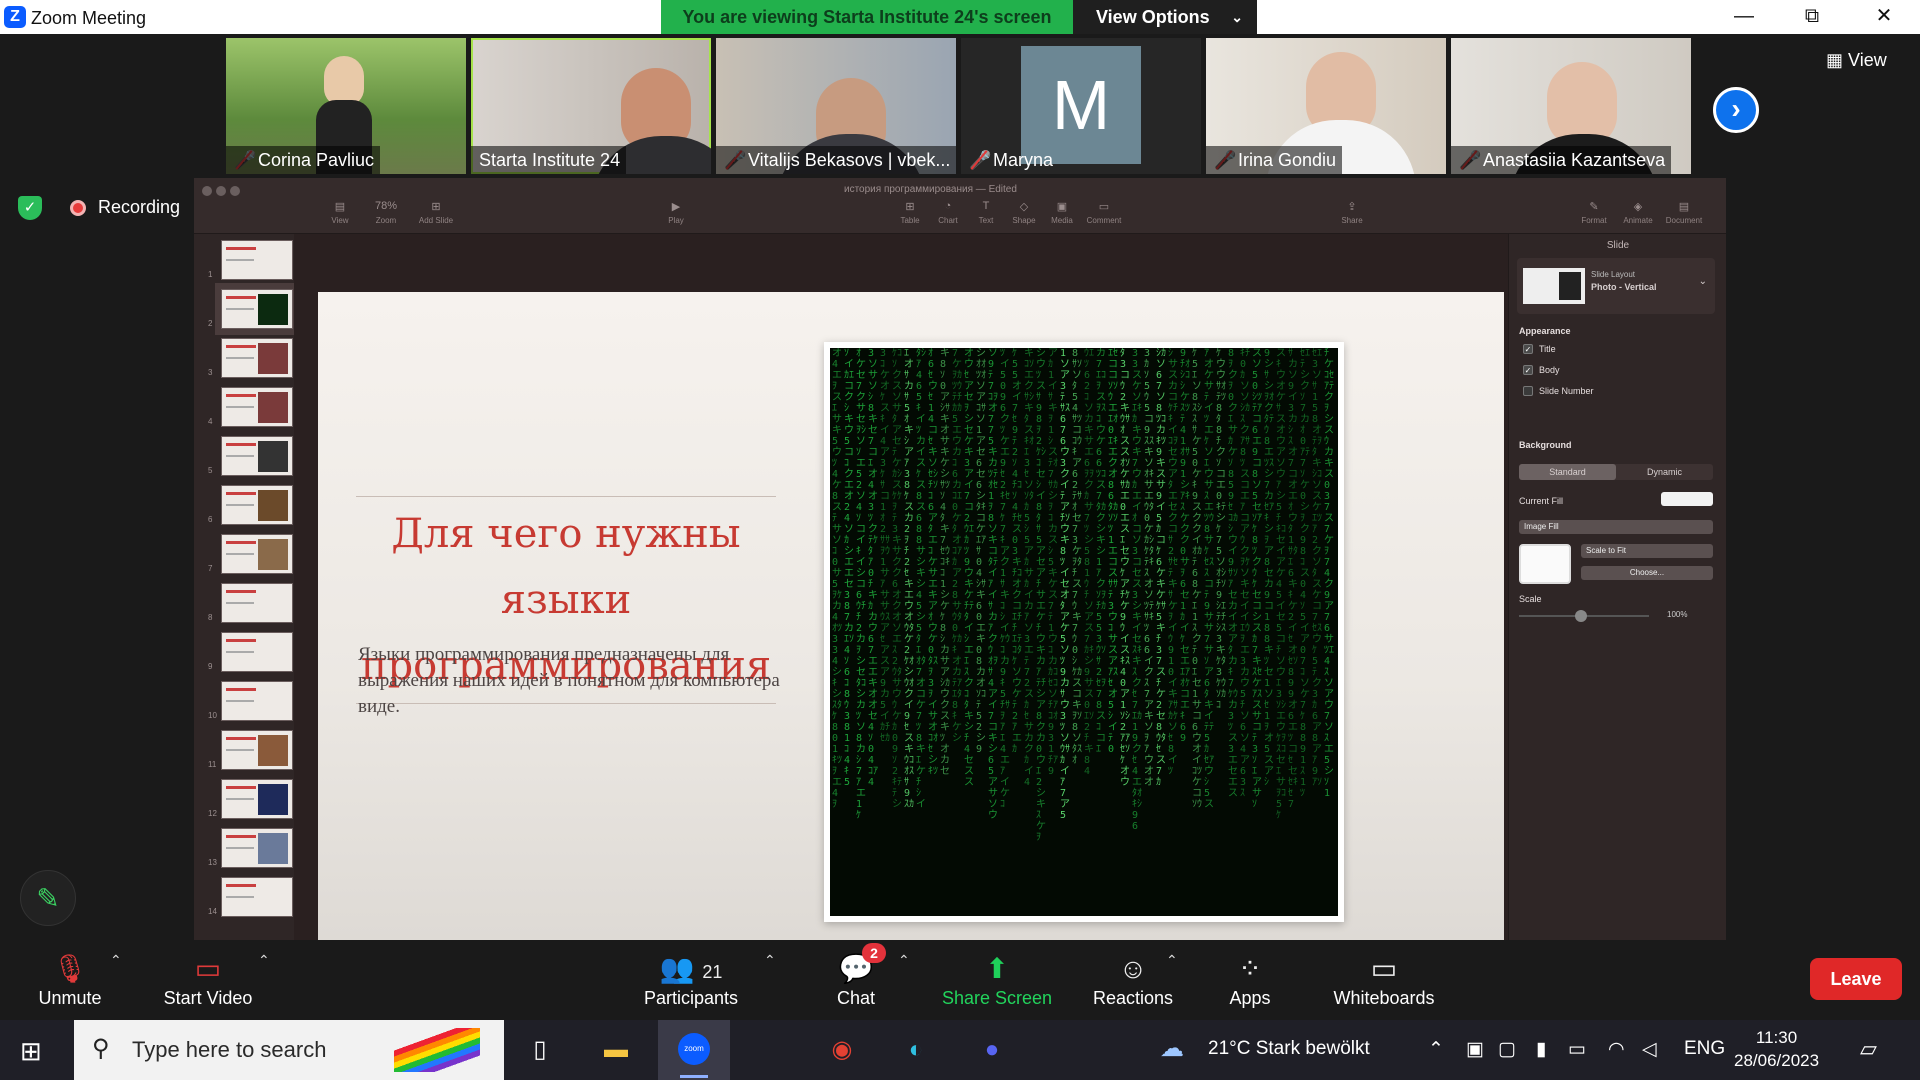 This screenshot has height=1080, width=1920. What do you see at coordinates (210, 323) in the screenshot?
I see `slide-number: 2` at bounding box center [210, 323].